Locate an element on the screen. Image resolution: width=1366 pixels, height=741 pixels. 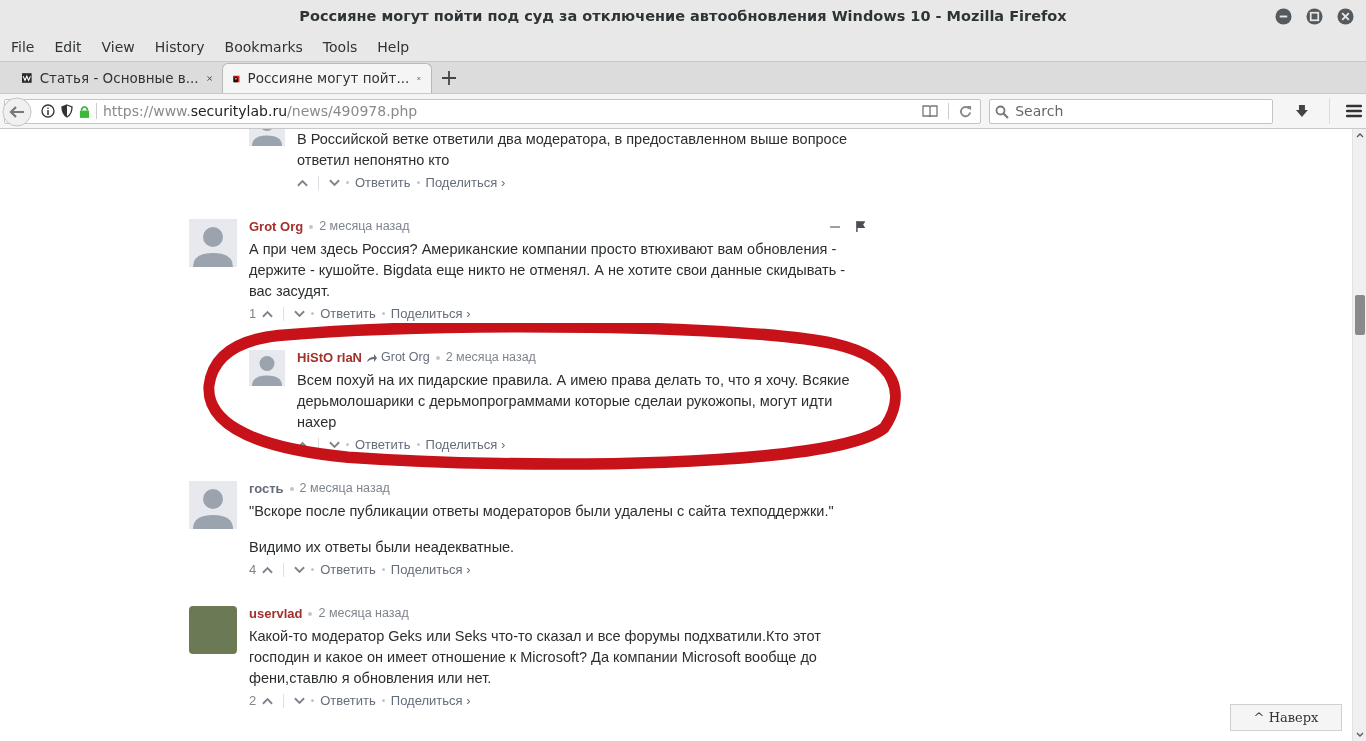
scrollbar-thumb is located at coordinates (1359, 315).